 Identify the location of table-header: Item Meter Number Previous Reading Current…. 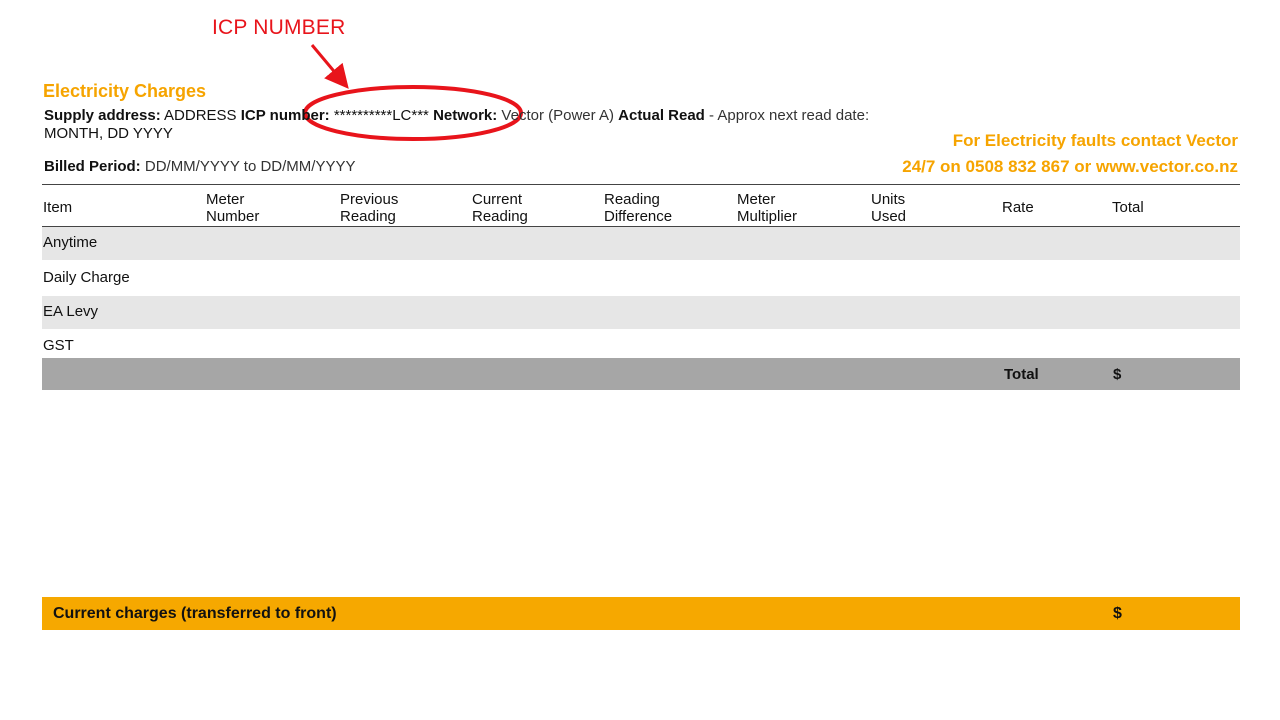
(641, 208).